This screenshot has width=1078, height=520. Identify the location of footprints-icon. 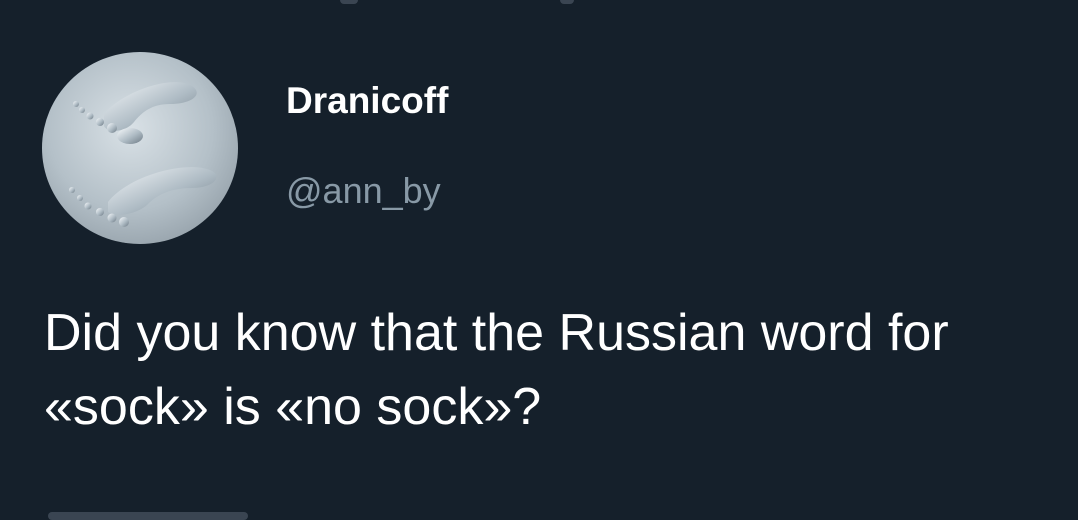
(140, 148).